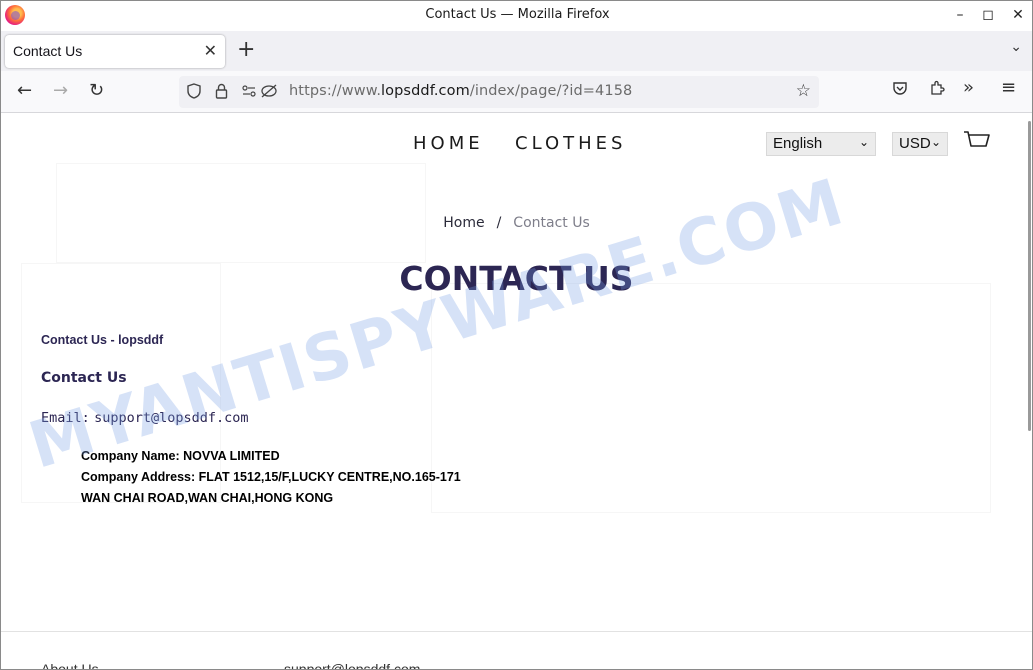 The width and height of the screenshot is (1033, 670). Describe the element at coordinates (102, 340) in the screenshot. I see `content-subtitle: Contact Us - lopsddf` at that location.